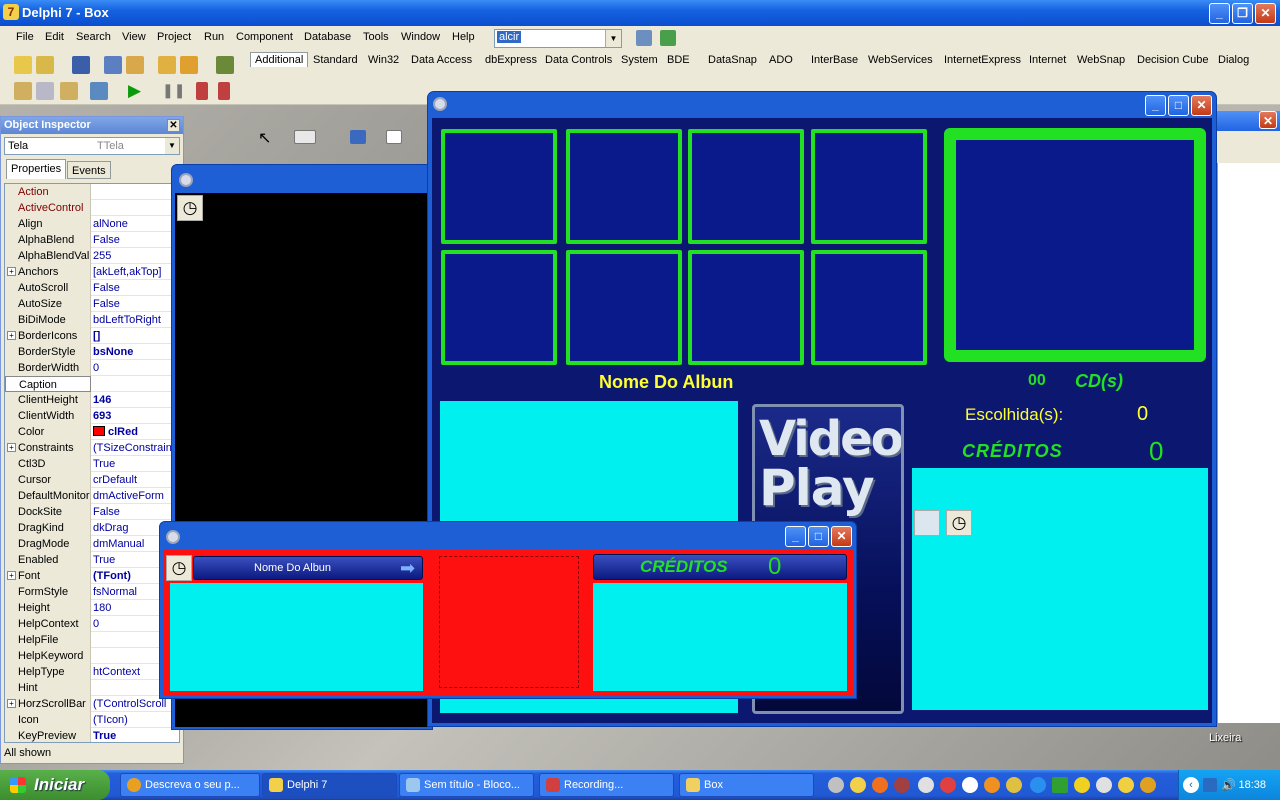 This screenshot has height=800, width=1280. What do you see at coordinates (92, 240) in the screenshot?
I see `property-row: AlphaBlend False` at bounding box center [92, 240].